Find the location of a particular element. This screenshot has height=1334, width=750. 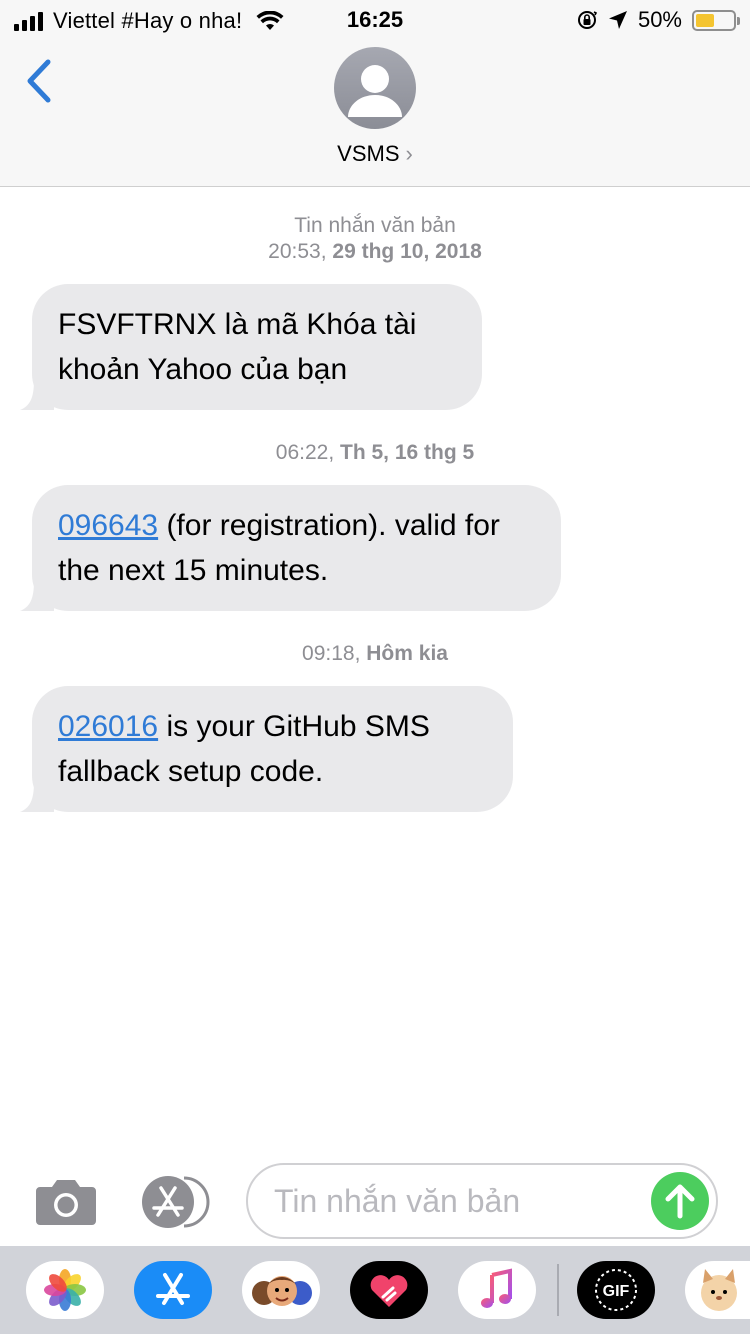

battery-icon is located at coordinates (716, 20).